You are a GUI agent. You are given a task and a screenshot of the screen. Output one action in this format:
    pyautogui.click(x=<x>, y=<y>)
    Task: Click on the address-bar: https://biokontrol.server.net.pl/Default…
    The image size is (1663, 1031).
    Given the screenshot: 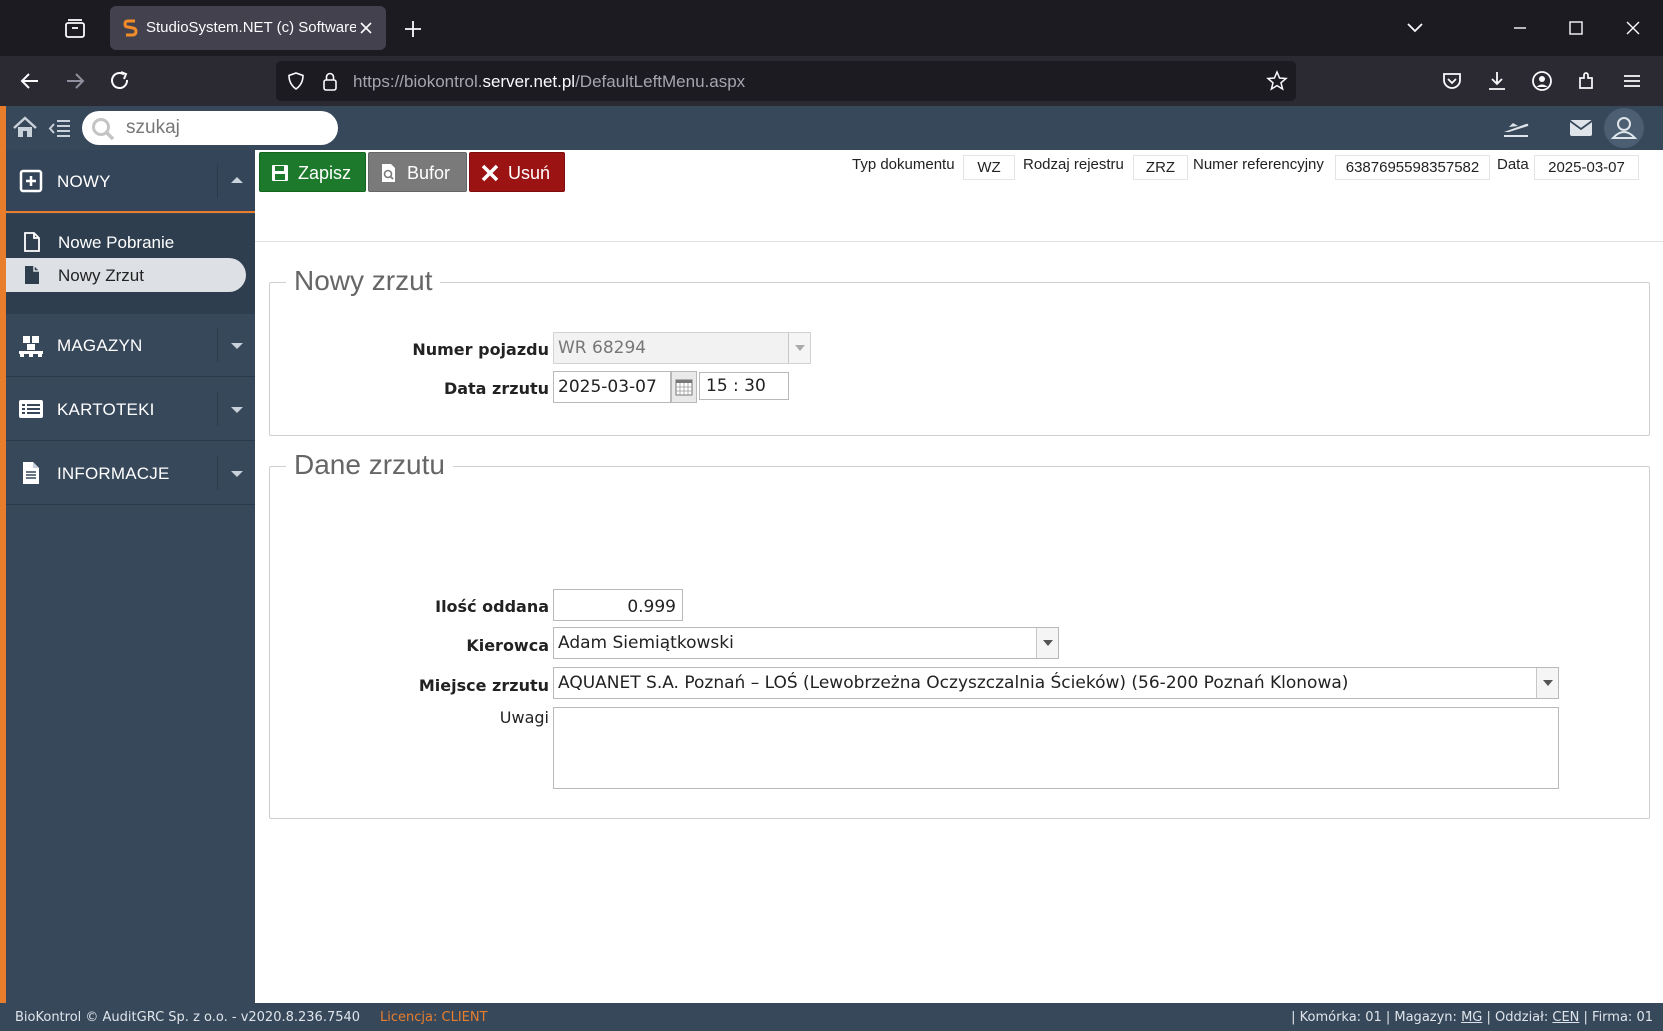 What is the action you would take?
    pyautogui.click(x=786, y=81)
    